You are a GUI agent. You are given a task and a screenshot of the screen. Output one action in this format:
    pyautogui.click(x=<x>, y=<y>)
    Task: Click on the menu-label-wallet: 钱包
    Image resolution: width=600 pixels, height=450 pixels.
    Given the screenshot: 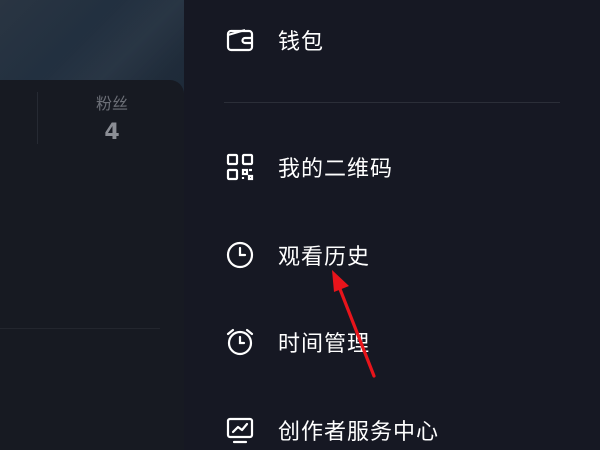 What is the action you would take?
    pyautogui.click(x=301, y=42)
    